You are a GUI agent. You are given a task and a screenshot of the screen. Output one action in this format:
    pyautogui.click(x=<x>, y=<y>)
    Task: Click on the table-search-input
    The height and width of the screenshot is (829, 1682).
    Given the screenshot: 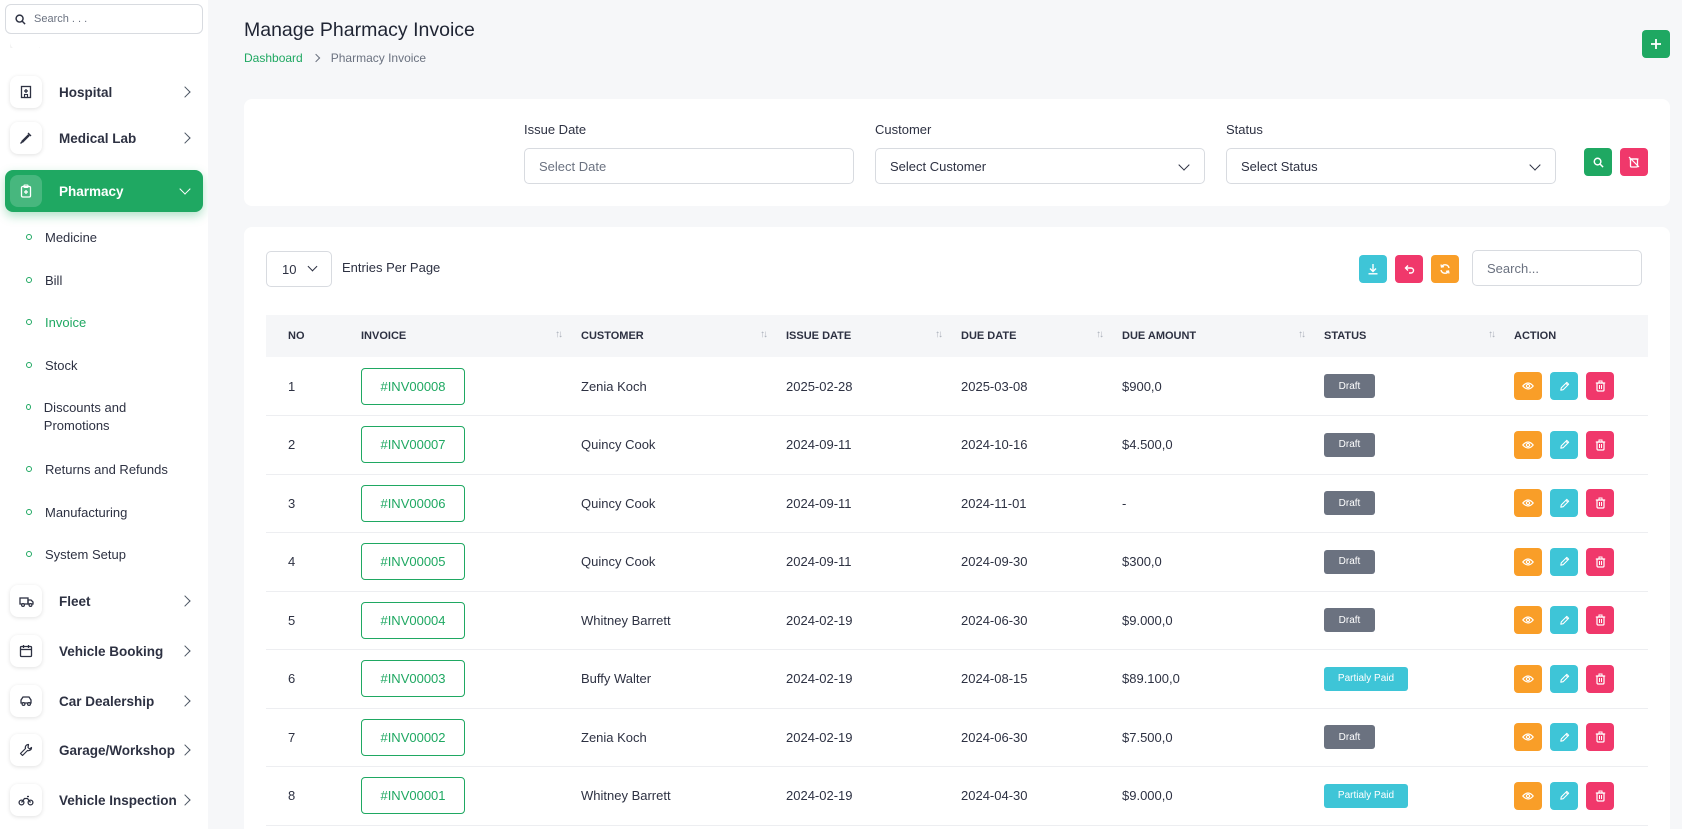 What is the action you would take?
    pyautogui.click(x=1557, y=268)
    